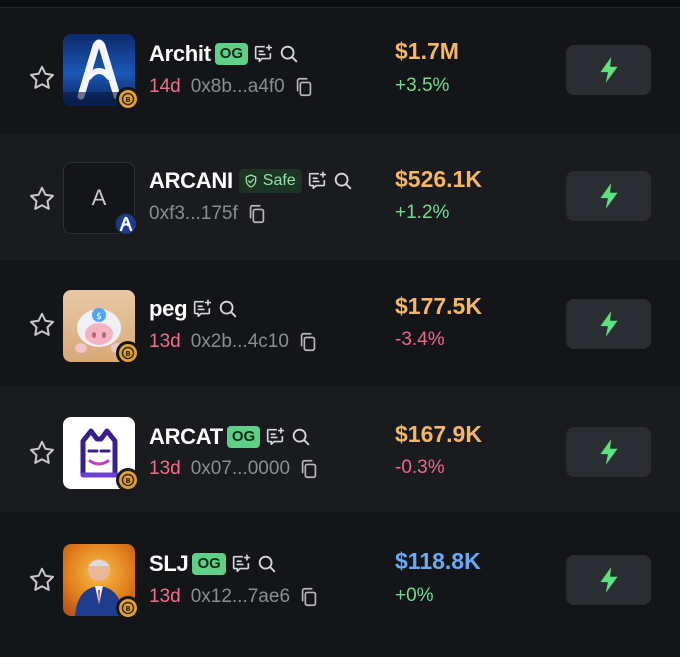 This screenshot has width=680, height=657. Describe the element at coordinates (169, 564) in the screenshot. I see `token-name: SLJ` at that location.